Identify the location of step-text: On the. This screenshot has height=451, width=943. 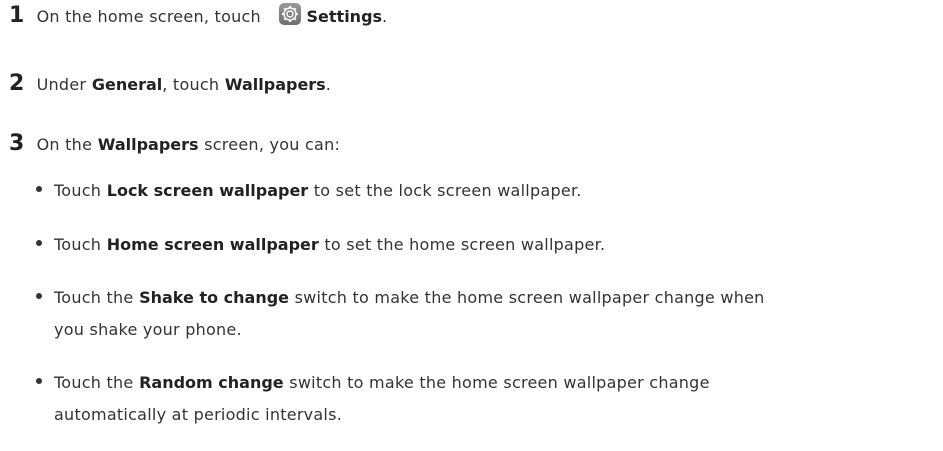
(64, 144).